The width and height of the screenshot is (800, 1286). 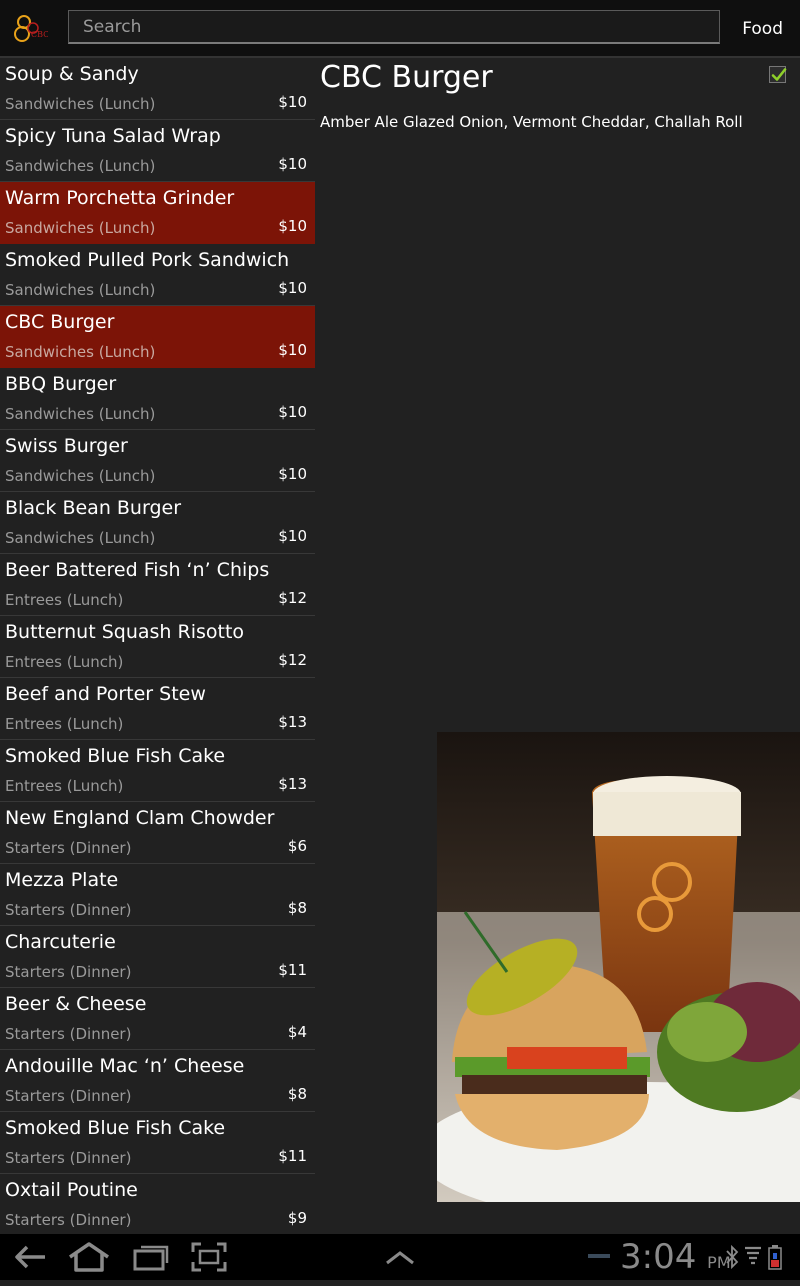 What do you see at coordinates (140, 818) in the screenshot?
I see `menu-item-name: New England Clam Chowder` at bounding box center [140, 818].